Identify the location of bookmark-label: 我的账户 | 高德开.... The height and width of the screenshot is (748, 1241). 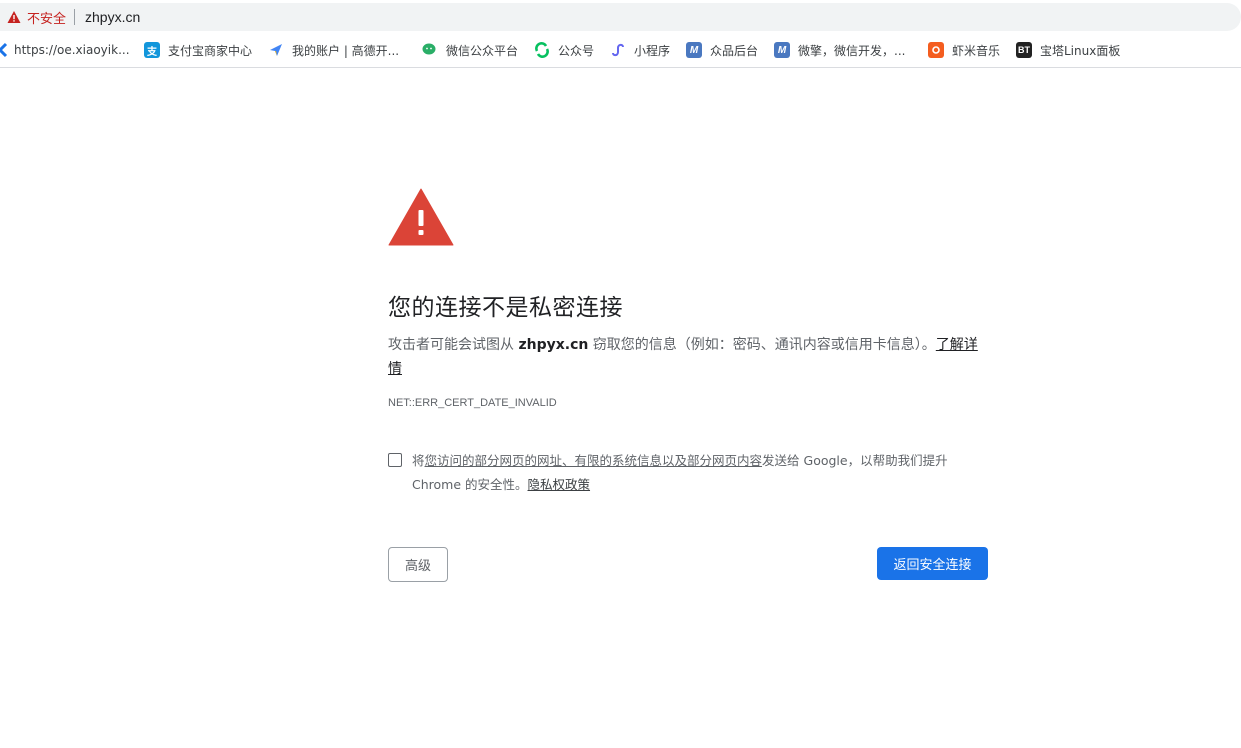
(346, 50).